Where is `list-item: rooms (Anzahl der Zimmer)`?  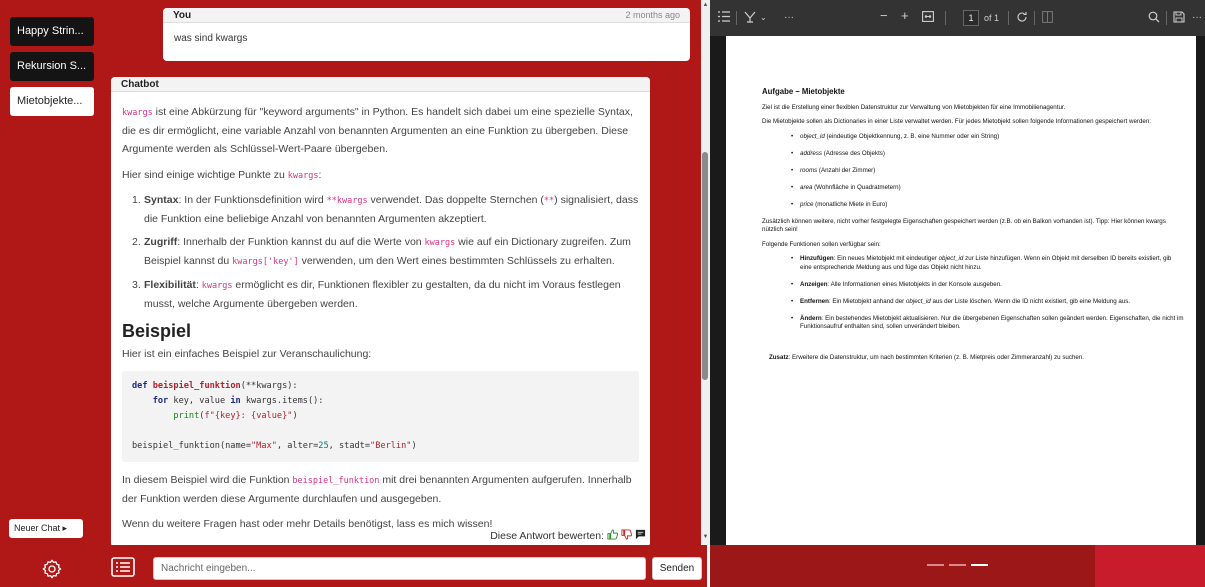 list-item: rooms (Anzahl der Zimmer) is located at coordinates (987, 171).